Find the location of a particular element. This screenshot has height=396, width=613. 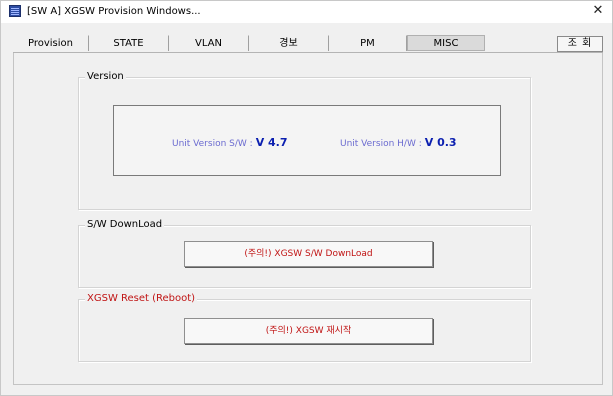

hw-version-label: Unit Version H/W : is located at coordinates (381, 144).